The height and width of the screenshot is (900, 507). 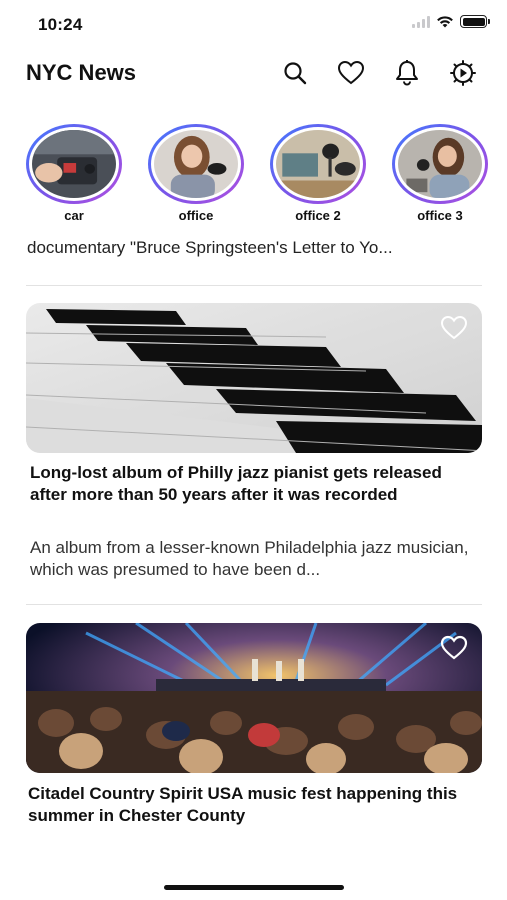 I want to click on concert-crowd-image, so click(x=254, y=698).